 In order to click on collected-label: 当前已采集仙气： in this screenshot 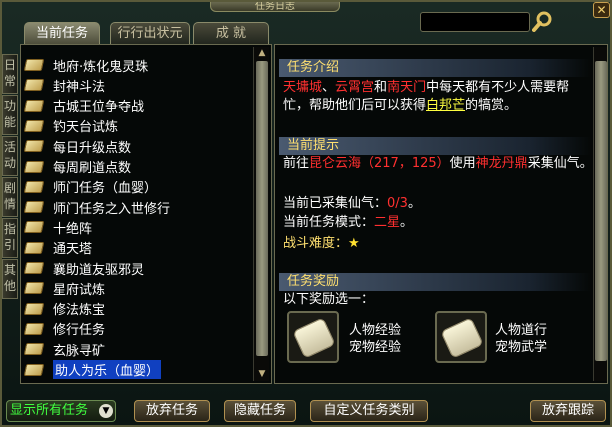, I will do `click(335, 203)`.